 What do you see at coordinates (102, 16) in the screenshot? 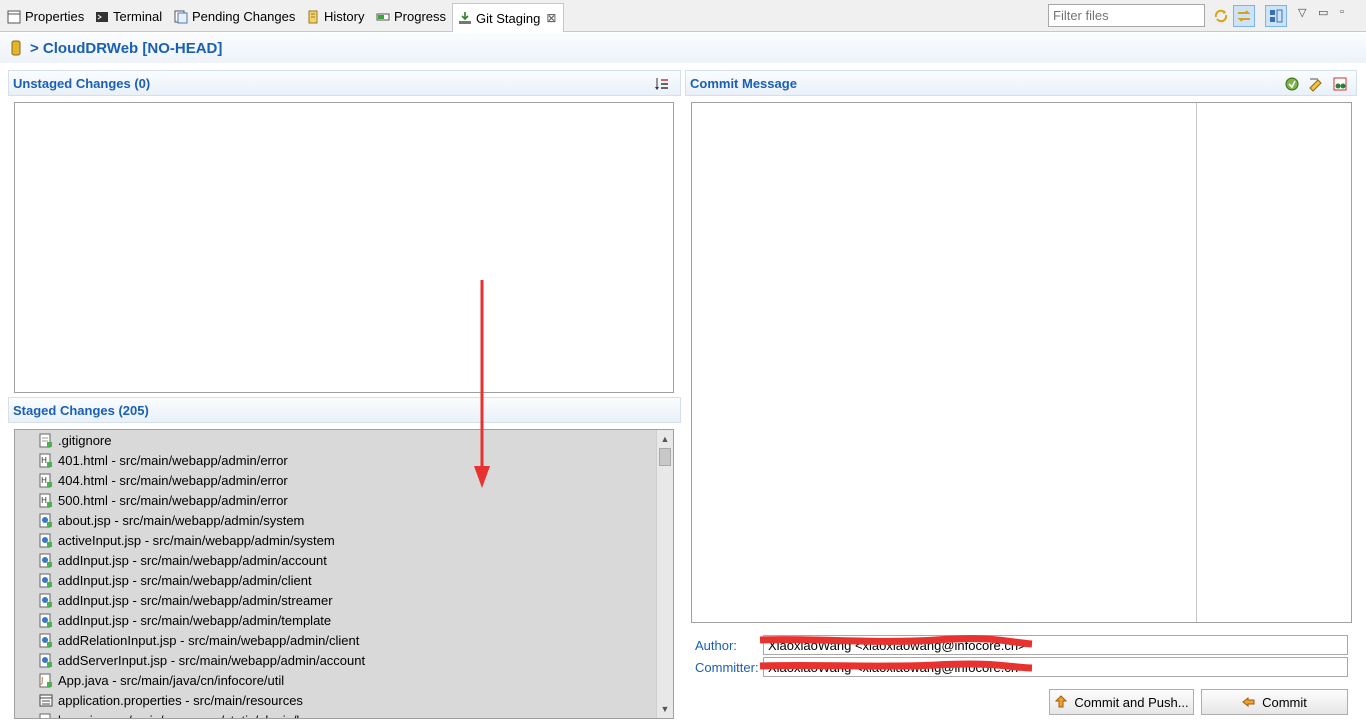
I see `terminal-icon` at bounding box center [102, 16].